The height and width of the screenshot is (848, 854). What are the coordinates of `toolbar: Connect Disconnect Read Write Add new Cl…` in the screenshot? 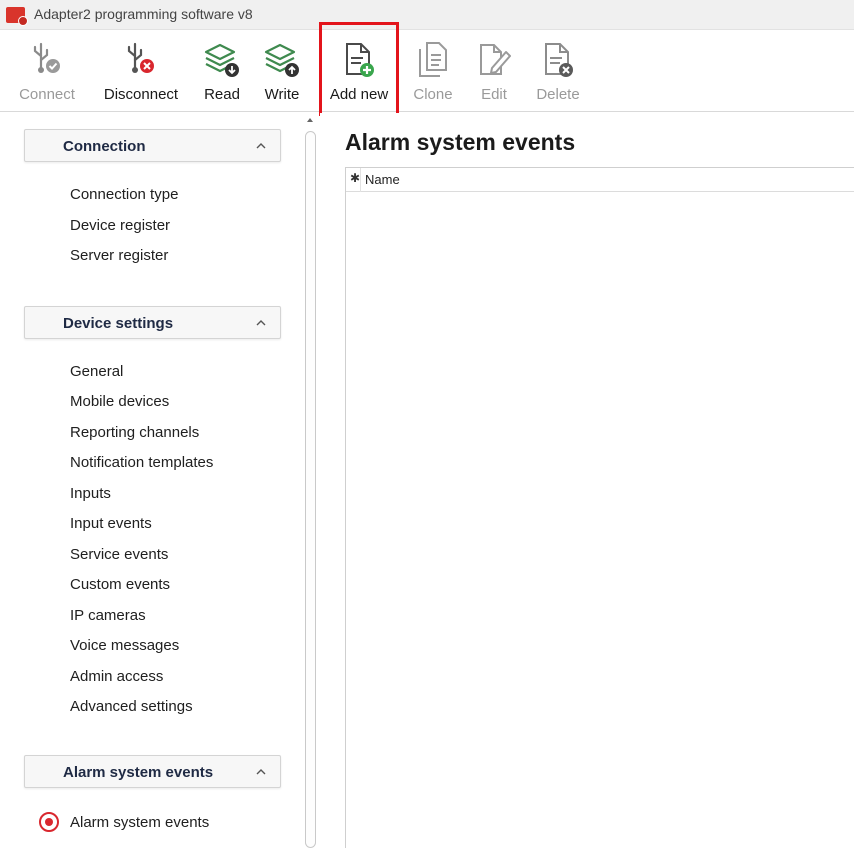 It's located at (427, 71).